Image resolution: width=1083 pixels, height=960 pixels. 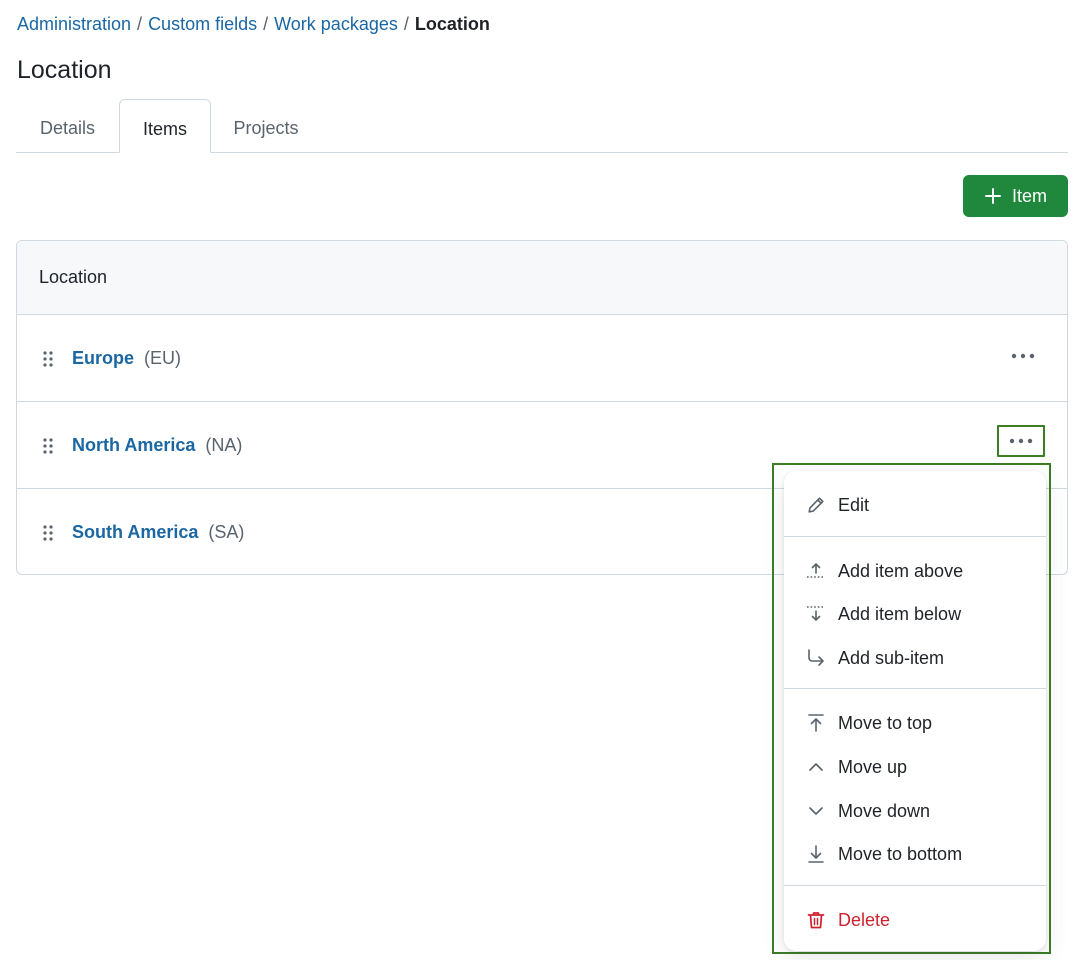 What do you see at coordinates (134, 445) in the screenshot?
I see `item-name: North America` at bounding box center [134, 445].